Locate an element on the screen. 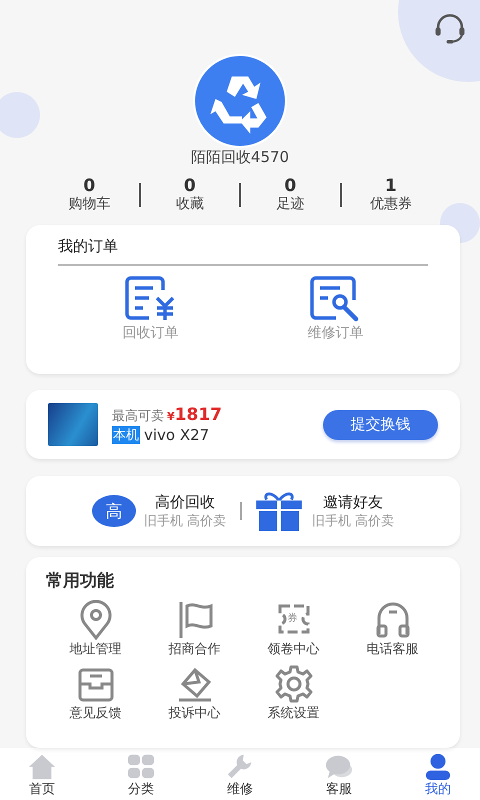  function-link: 系统设置 is located at coordinates (293, 693).